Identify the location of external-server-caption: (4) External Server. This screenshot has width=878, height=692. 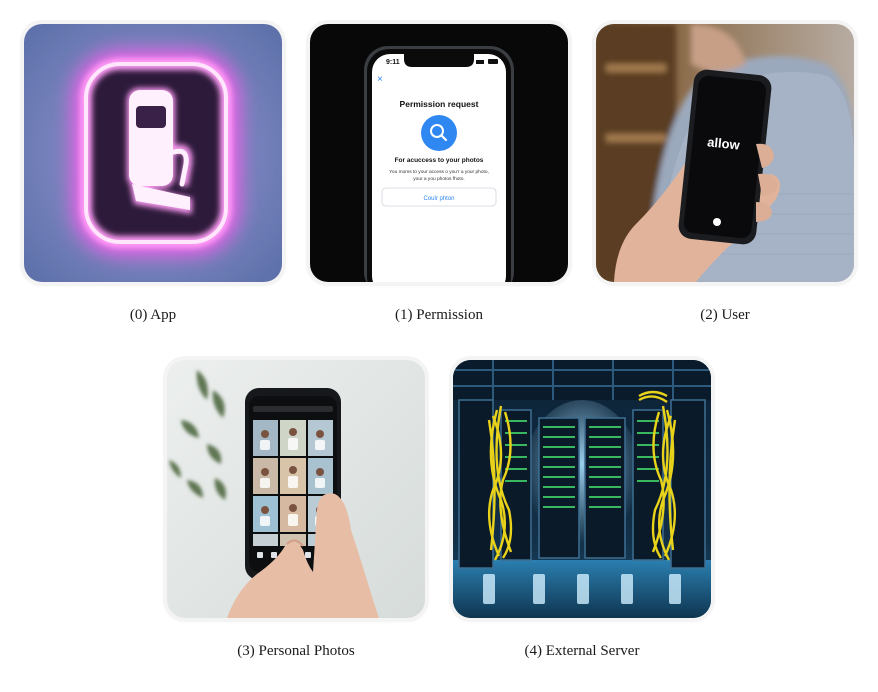
(582, 651).